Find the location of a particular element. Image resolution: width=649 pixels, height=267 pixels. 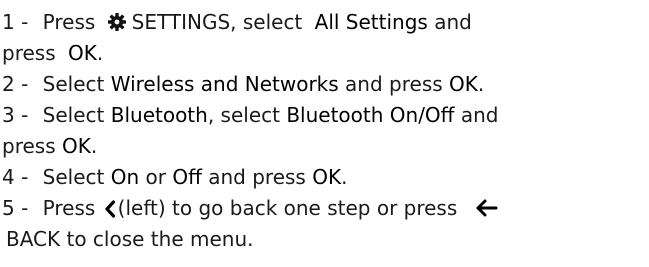

step-3-continued: press OK. is located at coordinates (325, 146).